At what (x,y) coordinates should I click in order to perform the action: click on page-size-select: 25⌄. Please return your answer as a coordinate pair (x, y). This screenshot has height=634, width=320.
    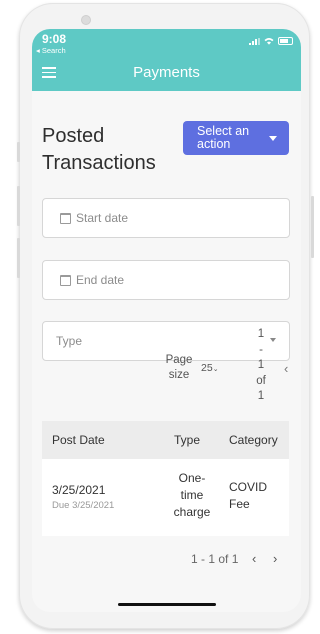
    Looking at the image, I should click on (210, 368).